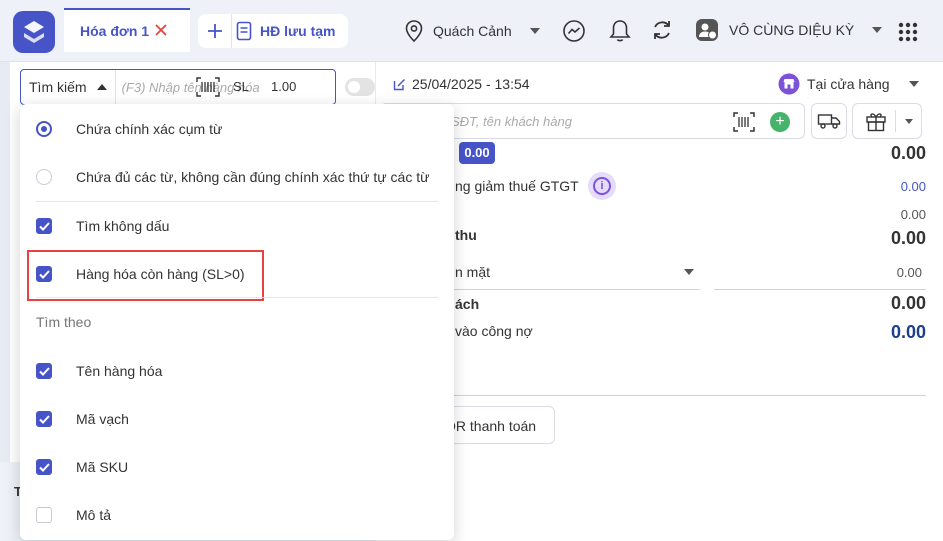 This screenshot has width=943, height=541. What do you see at coordinates (237, 371) in the screenshot?
I see `field-product-name: Tên hàng hóa` at bounding box center [237, 371].